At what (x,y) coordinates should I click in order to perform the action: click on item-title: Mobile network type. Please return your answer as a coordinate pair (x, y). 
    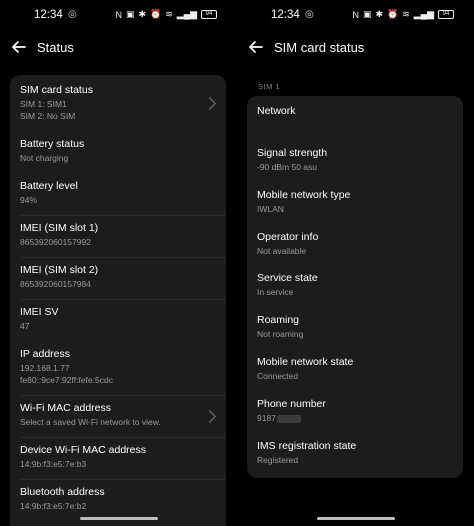
    Looking at the image, I should click on (304, 195).